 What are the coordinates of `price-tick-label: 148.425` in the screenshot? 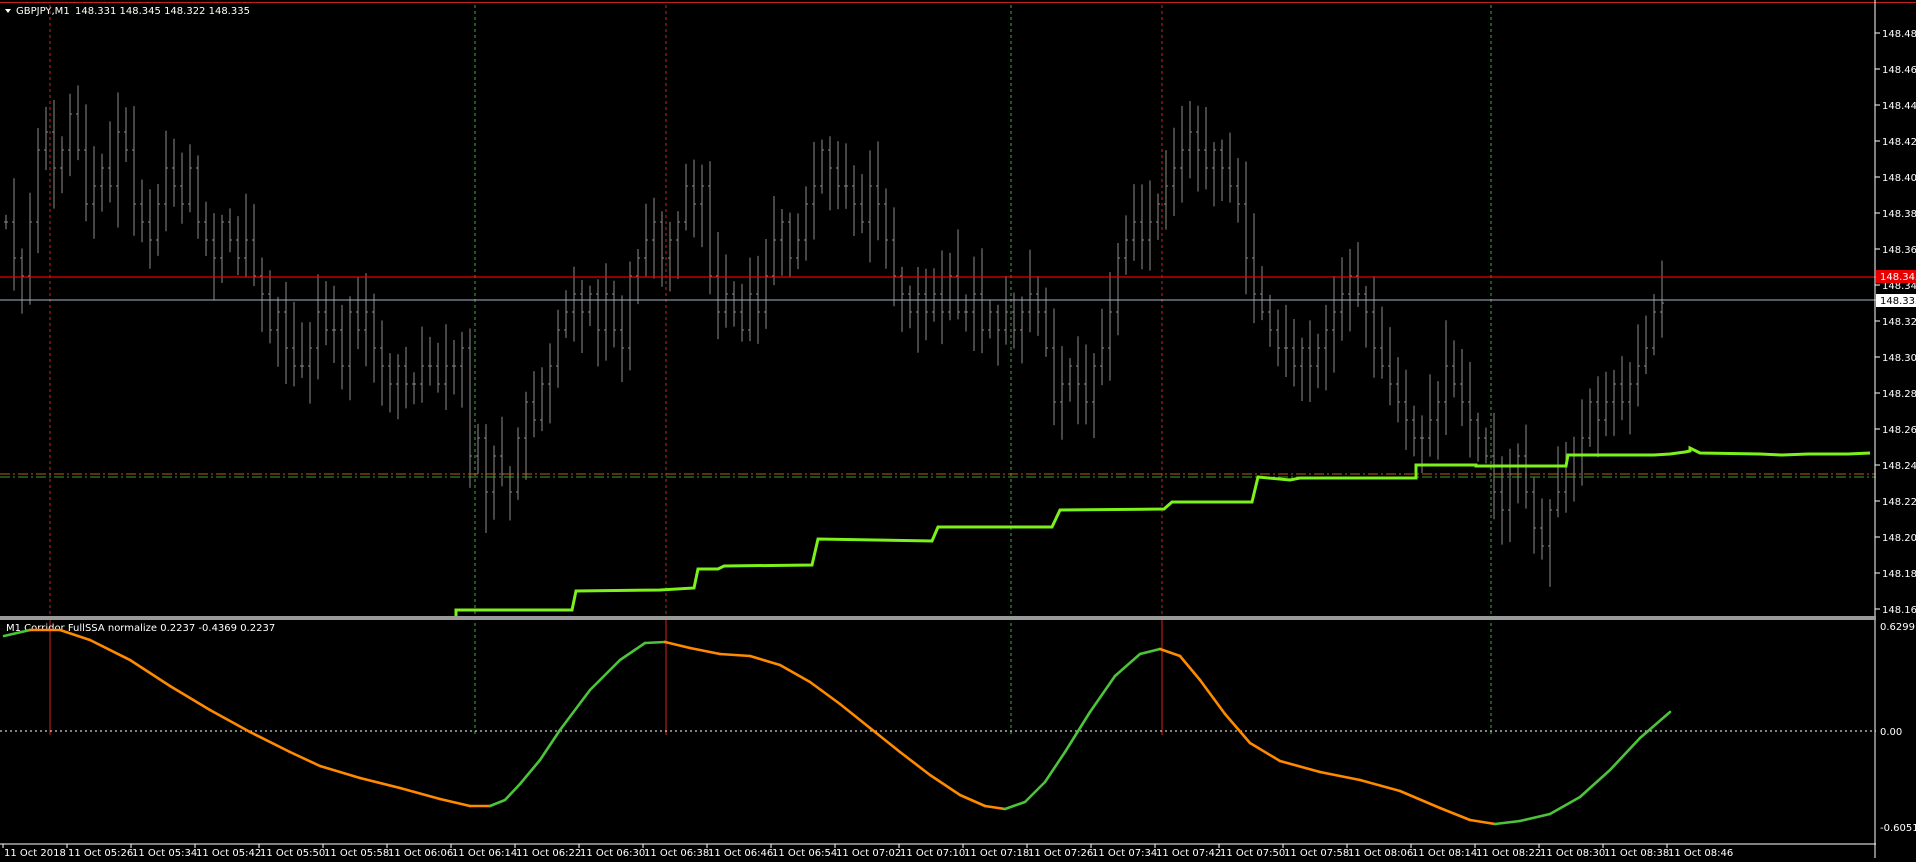 It's located at (1899, 142).